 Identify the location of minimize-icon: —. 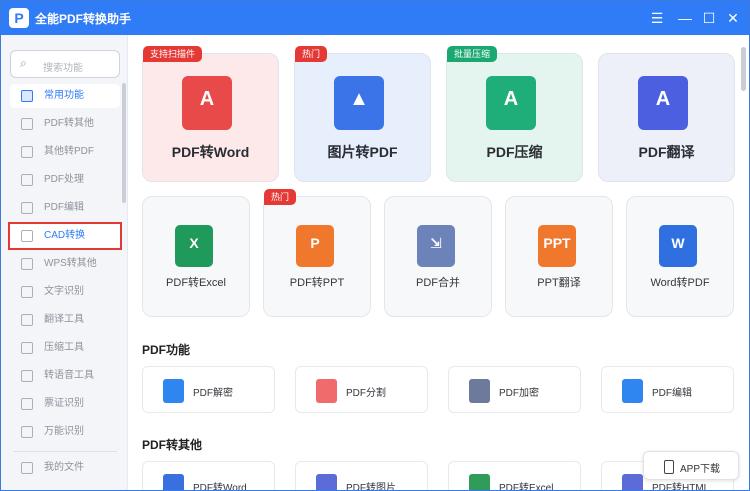
(685, 18).